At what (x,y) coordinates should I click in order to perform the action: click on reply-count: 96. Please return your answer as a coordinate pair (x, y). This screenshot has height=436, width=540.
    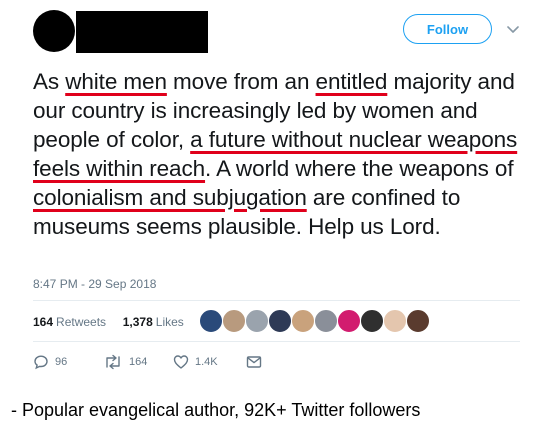
    Looking at the image, I should click on (61, 362).